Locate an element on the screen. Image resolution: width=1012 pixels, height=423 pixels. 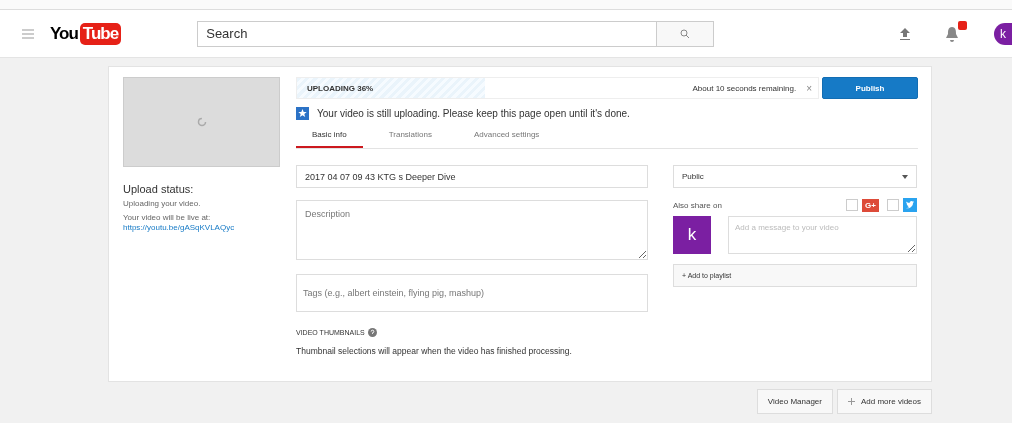
search-field: Search is located at coordinates (427, 33).